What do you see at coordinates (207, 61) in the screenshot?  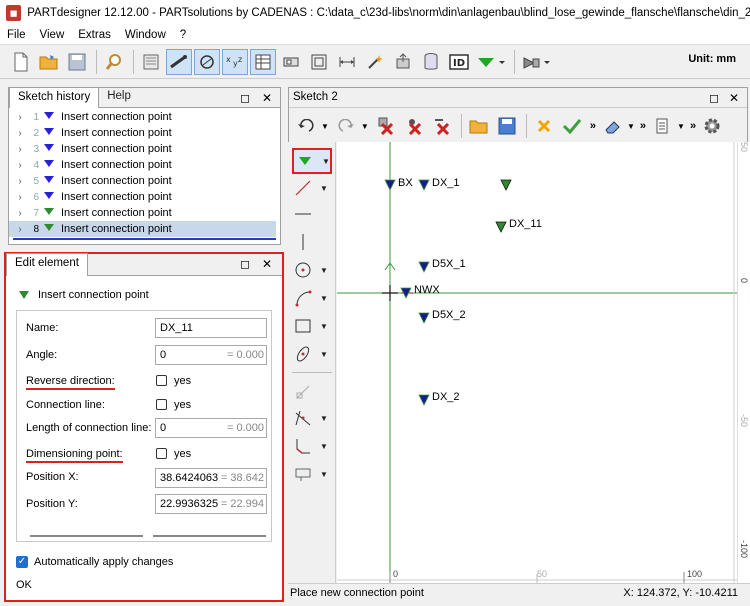 I see `sketch-circle-icon` at bounding box center [207, 61].